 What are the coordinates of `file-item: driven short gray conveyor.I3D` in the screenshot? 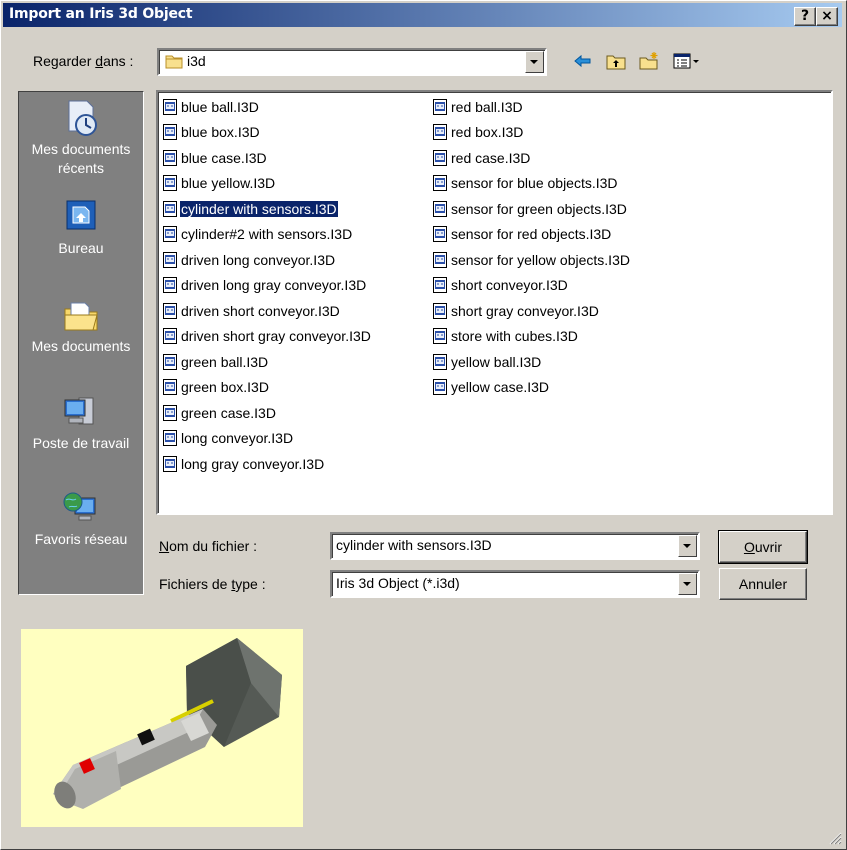 It's located at (267, 337).